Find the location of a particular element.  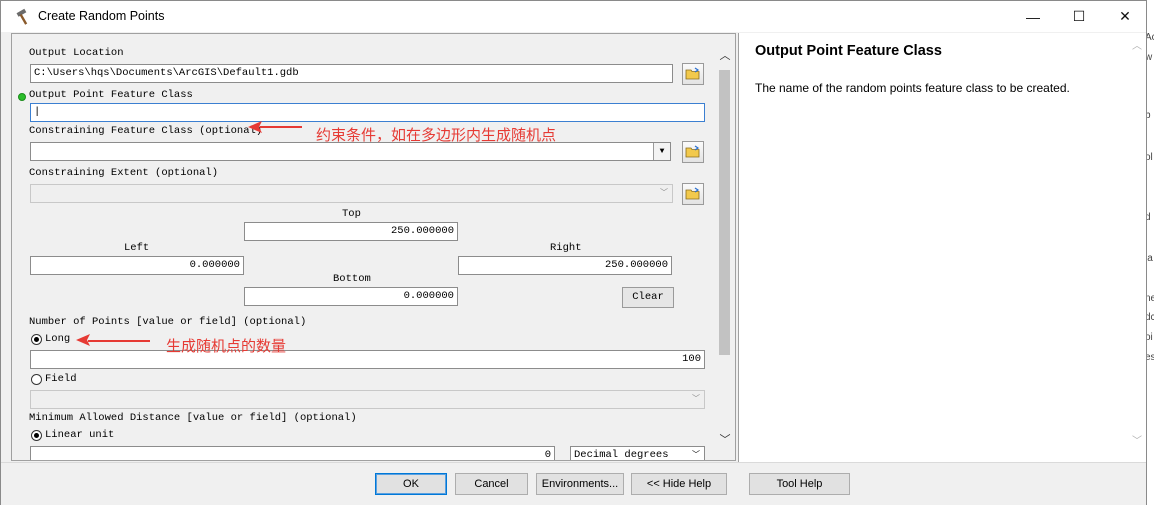

scrollbar-thumb is located at coordinates (724, 212).